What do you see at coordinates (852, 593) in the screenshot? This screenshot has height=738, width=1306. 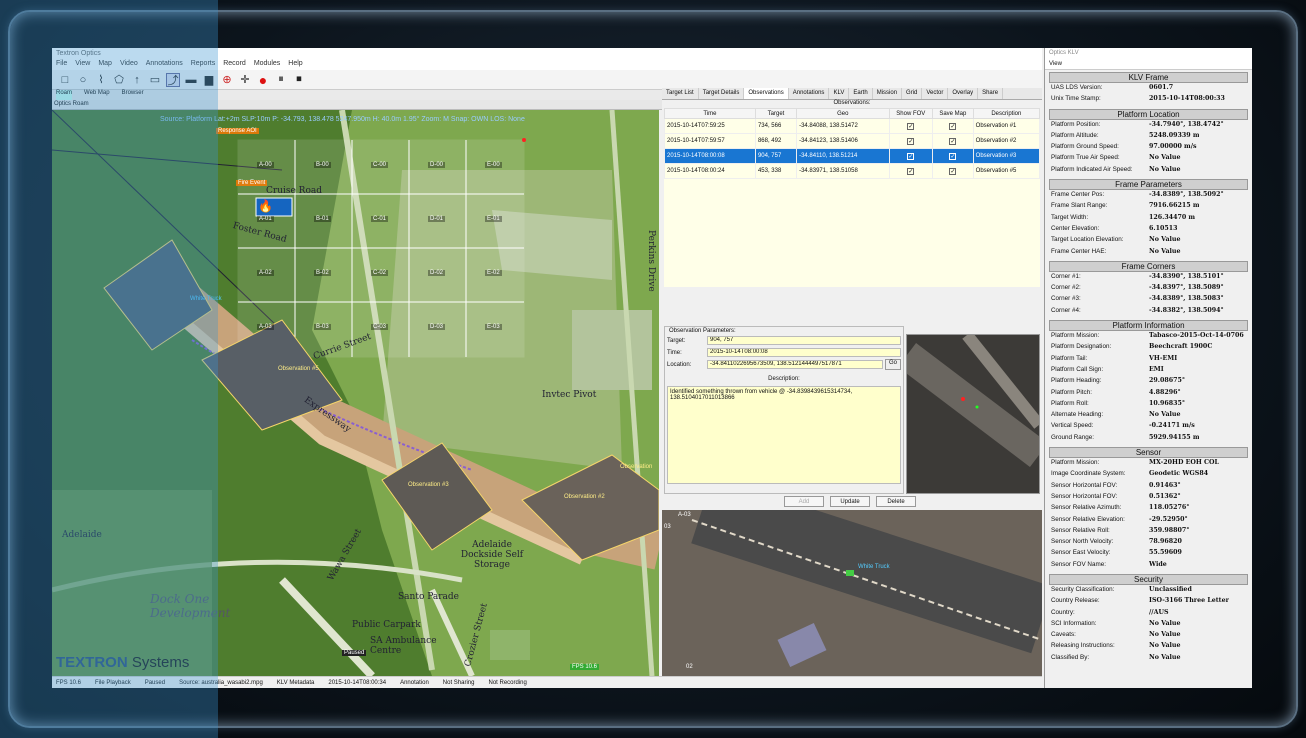 I see `video-feed: A-03 03 White Truck 02` at bounding box center [852, 593].